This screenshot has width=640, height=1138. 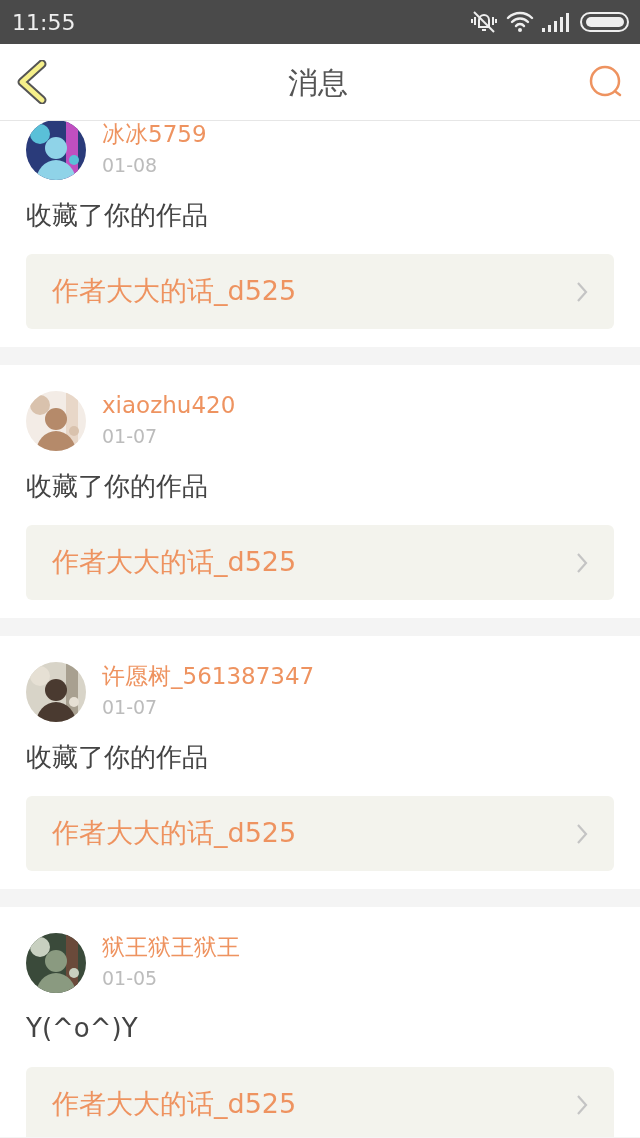 I want to click on message-date: 01-08, so click(x=130, y=165).